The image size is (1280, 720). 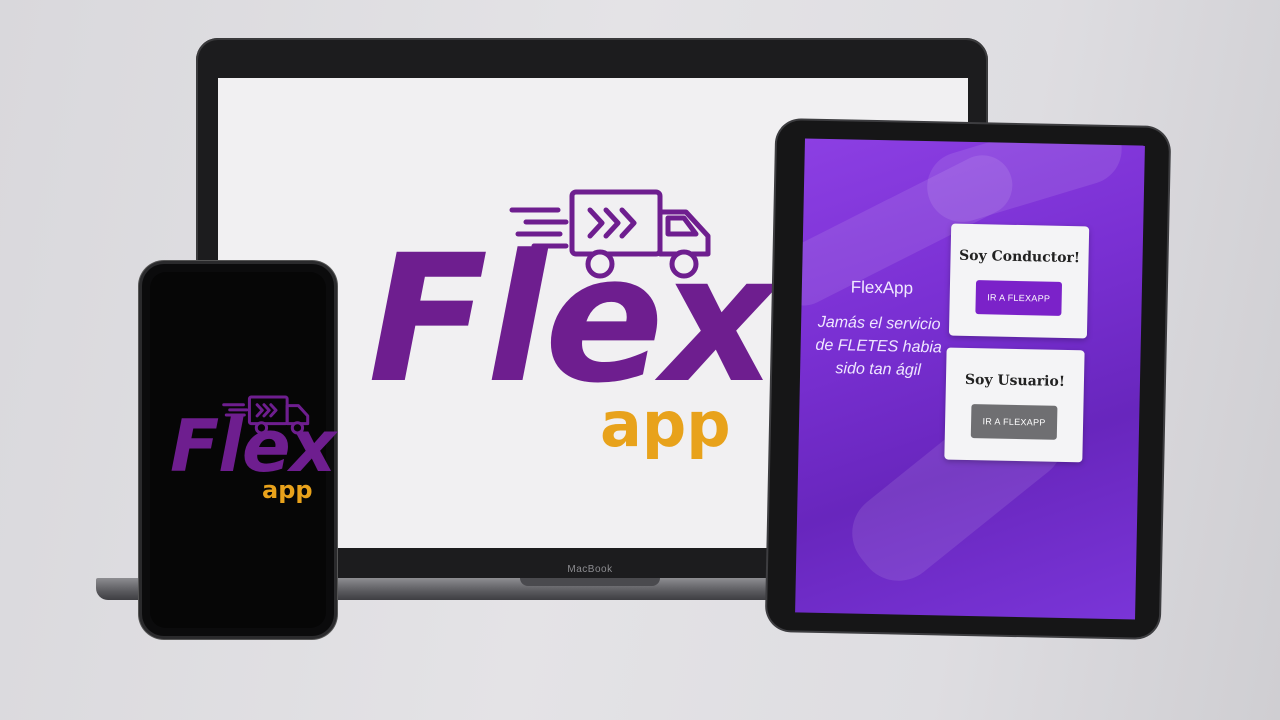 What do you see at coordinates (1024, 184) in the screenshot?
I see `background-streak` at bounding box center [1024, 184].